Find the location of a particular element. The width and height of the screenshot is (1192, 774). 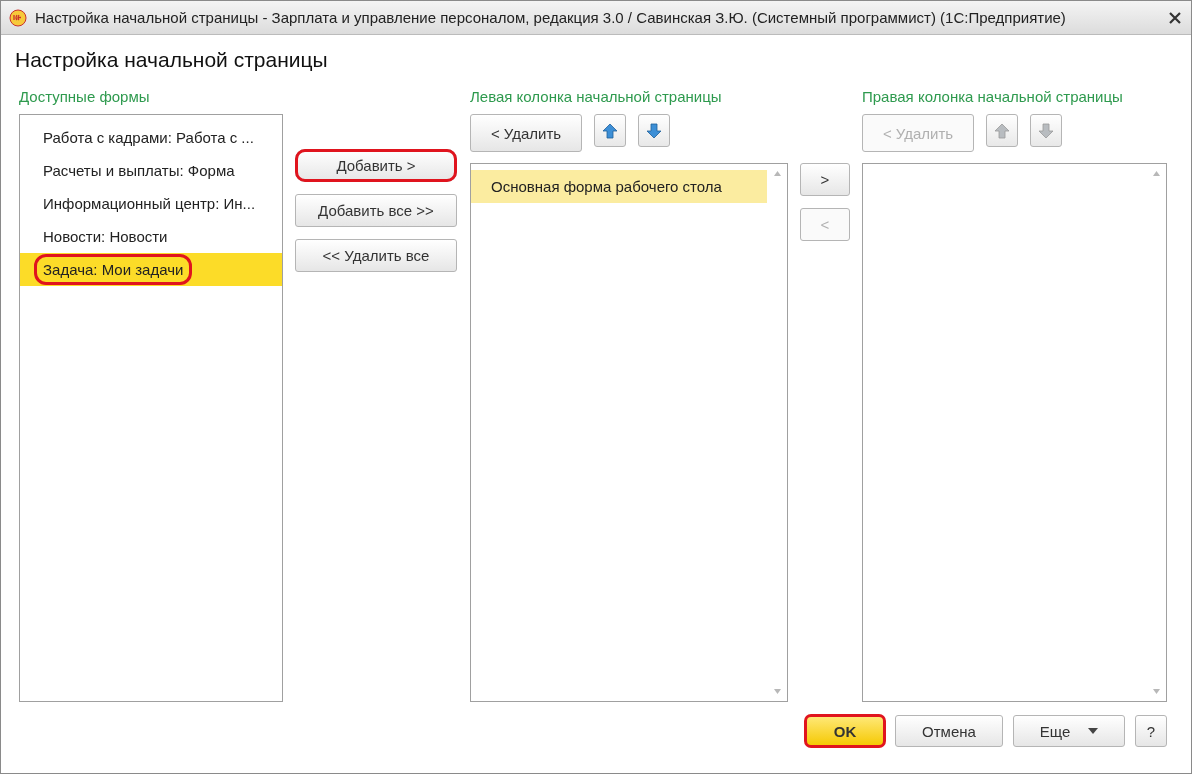

cancel-button: Отмена is located at coordinates (949, 731).